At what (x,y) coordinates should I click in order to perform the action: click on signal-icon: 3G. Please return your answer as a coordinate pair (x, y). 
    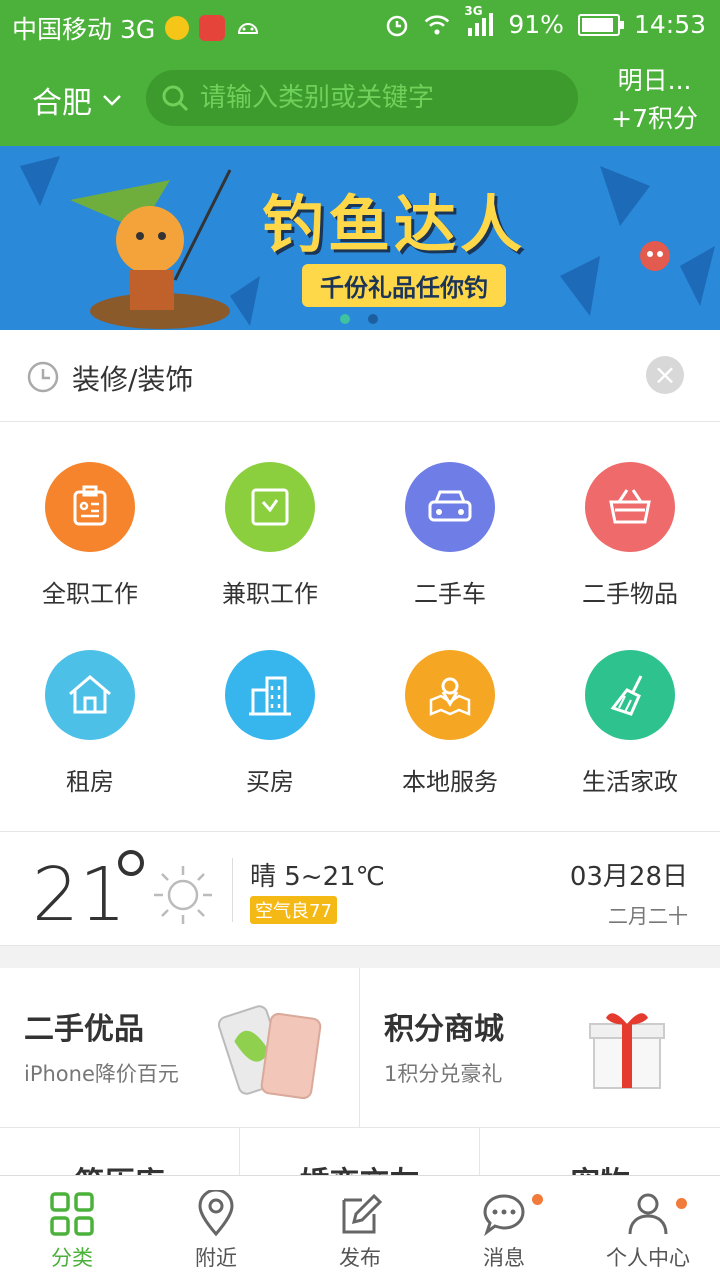
    Looking at the image, I should click on (479, 21).